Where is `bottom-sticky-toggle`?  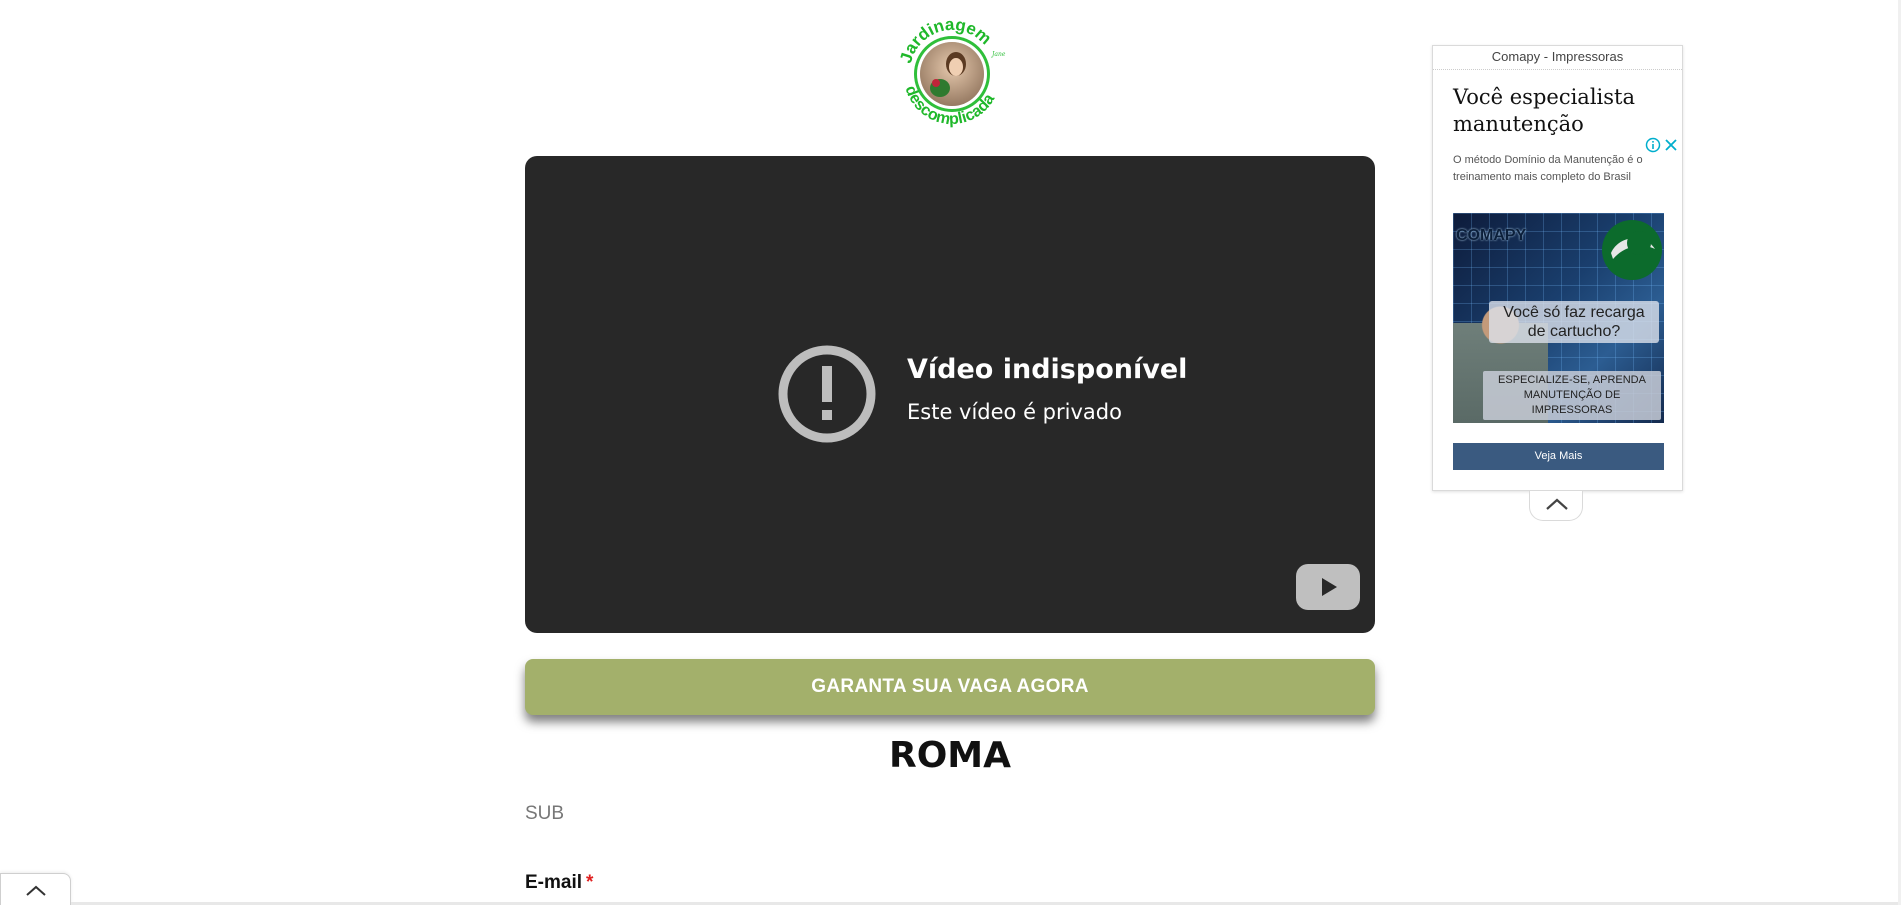
bottom-sticky-toggle is located at coordinates (35, 889).